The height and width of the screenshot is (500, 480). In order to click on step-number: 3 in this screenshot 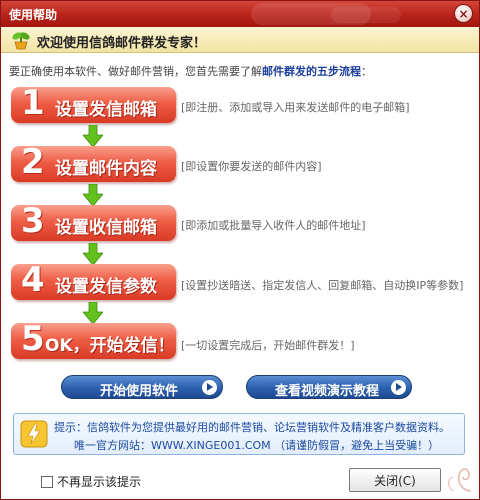, I will do `click(33, 221)`.